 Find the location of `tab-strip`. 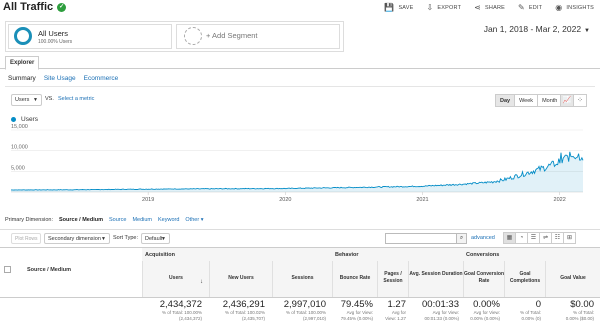

tab-strip is located at coordinates (300, 62).